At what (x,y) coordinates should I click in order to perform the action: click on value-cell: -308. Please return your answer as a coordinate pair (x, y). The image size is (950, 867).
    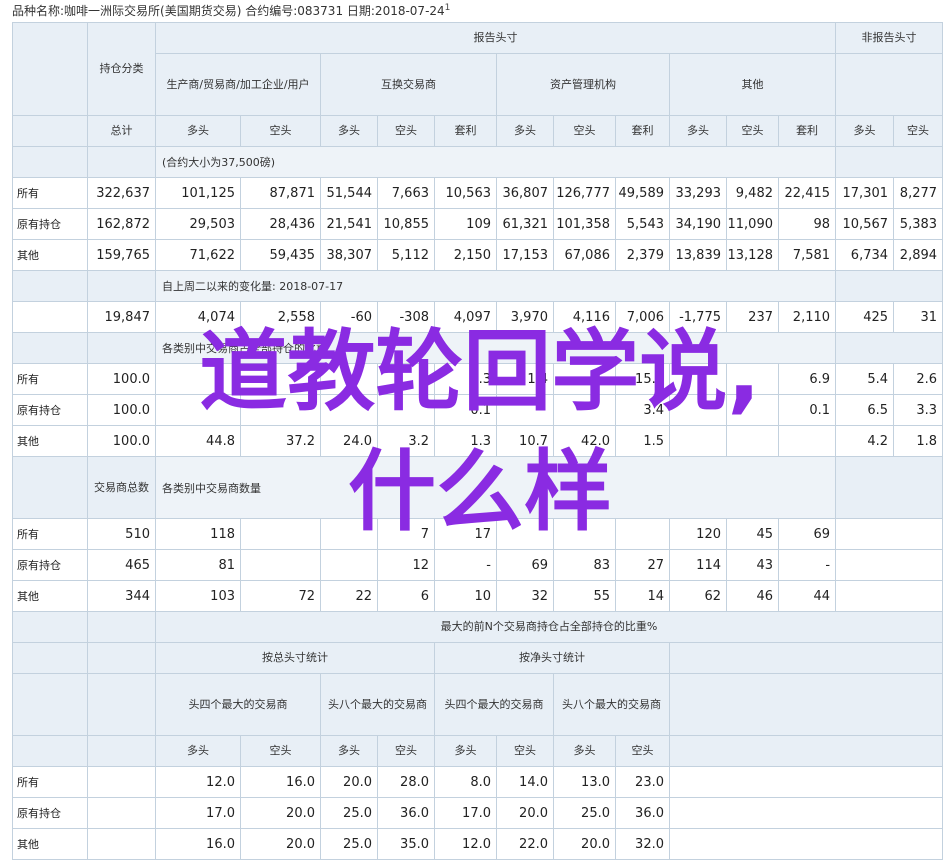
    Looking at the image, I should click on (406, 317).